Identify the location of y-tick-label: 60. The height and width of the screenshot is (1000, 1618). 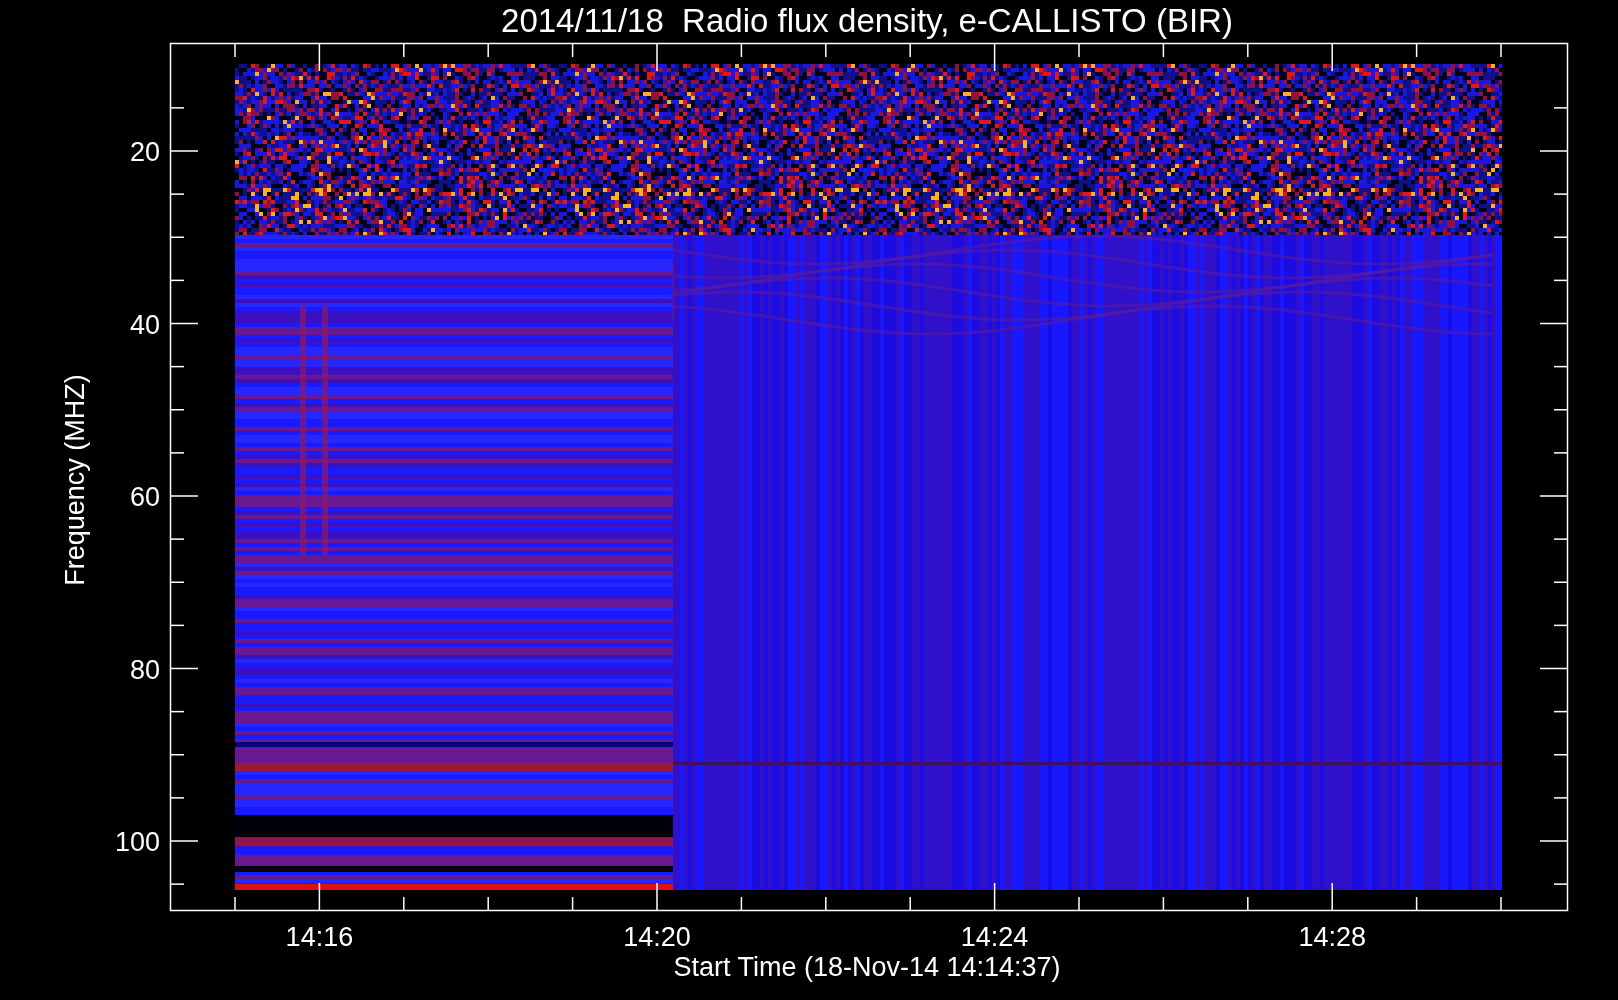
(144, 497).